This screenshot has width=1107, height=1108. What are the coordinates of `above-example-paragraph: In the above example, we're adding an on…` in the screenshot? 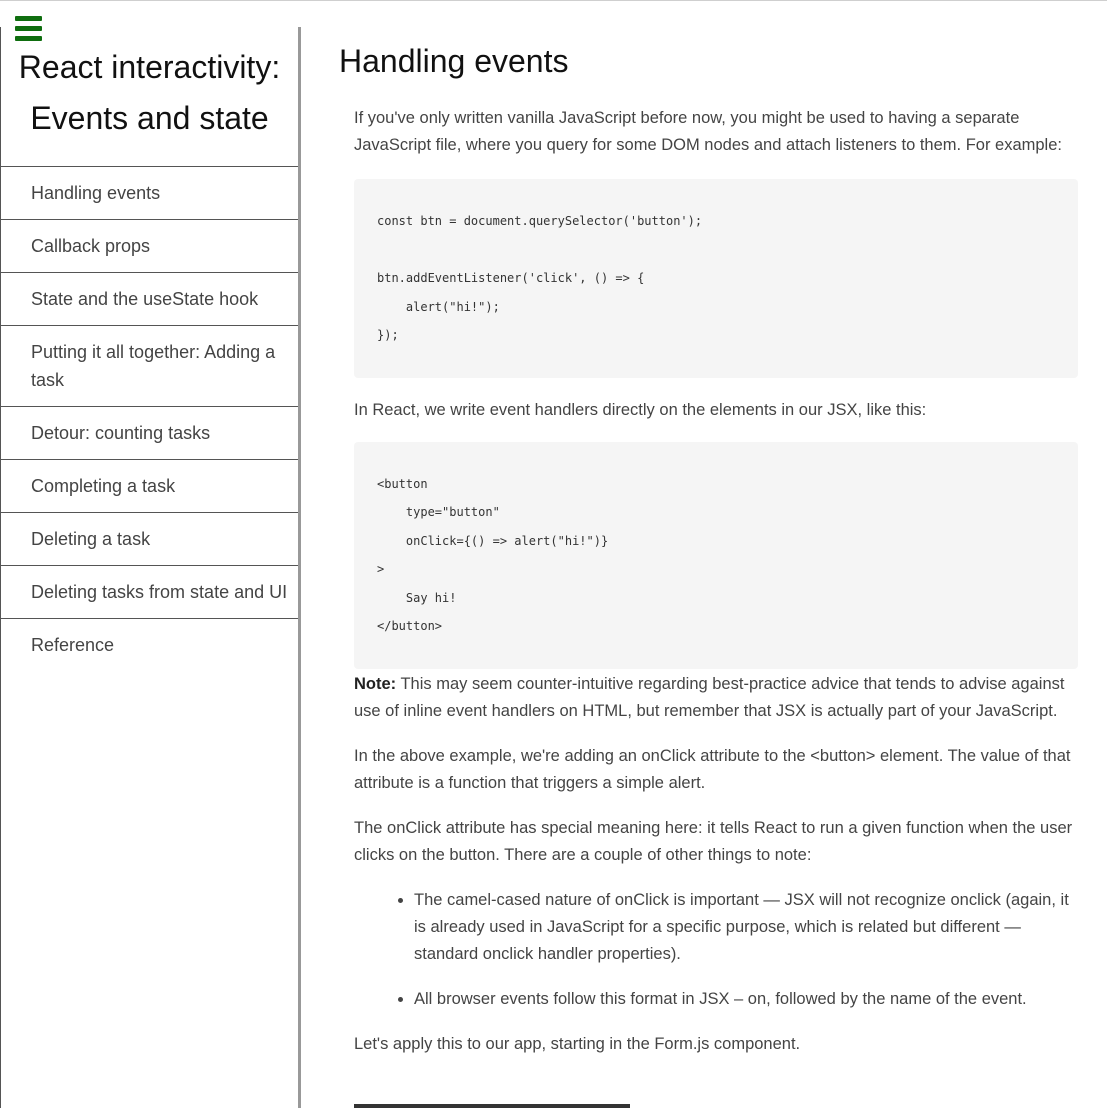 It's located at (712, 769).